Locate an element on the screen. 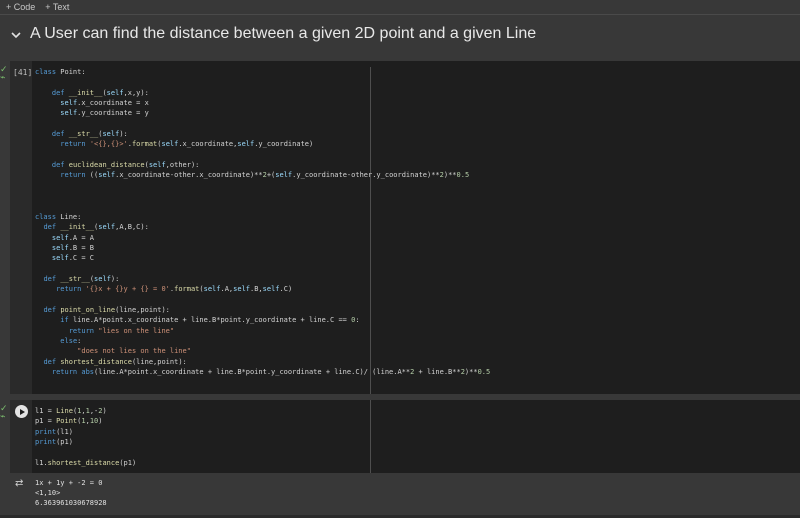  code-line: self.x_coordinate = x is located at coordinates (104, 103).